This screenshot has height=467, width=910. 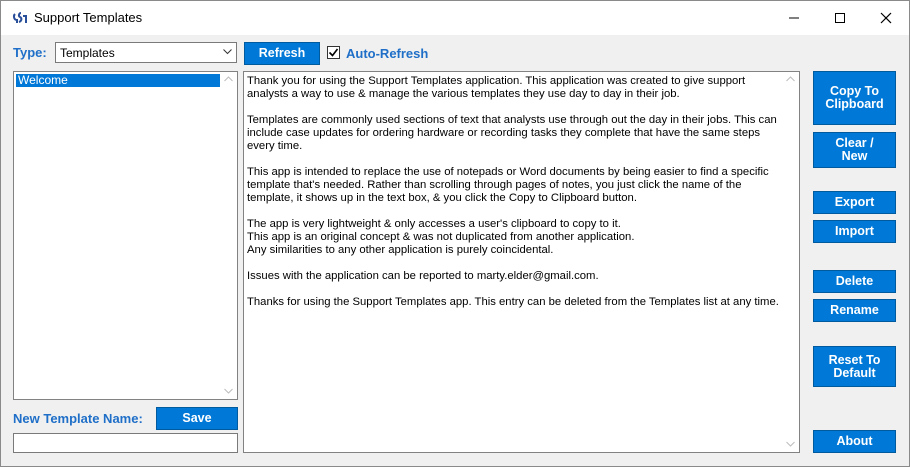 What do you see at coordinates (854, 202) in the screenshot?
I see `export-button: Export` at bounding box center [854, 202].